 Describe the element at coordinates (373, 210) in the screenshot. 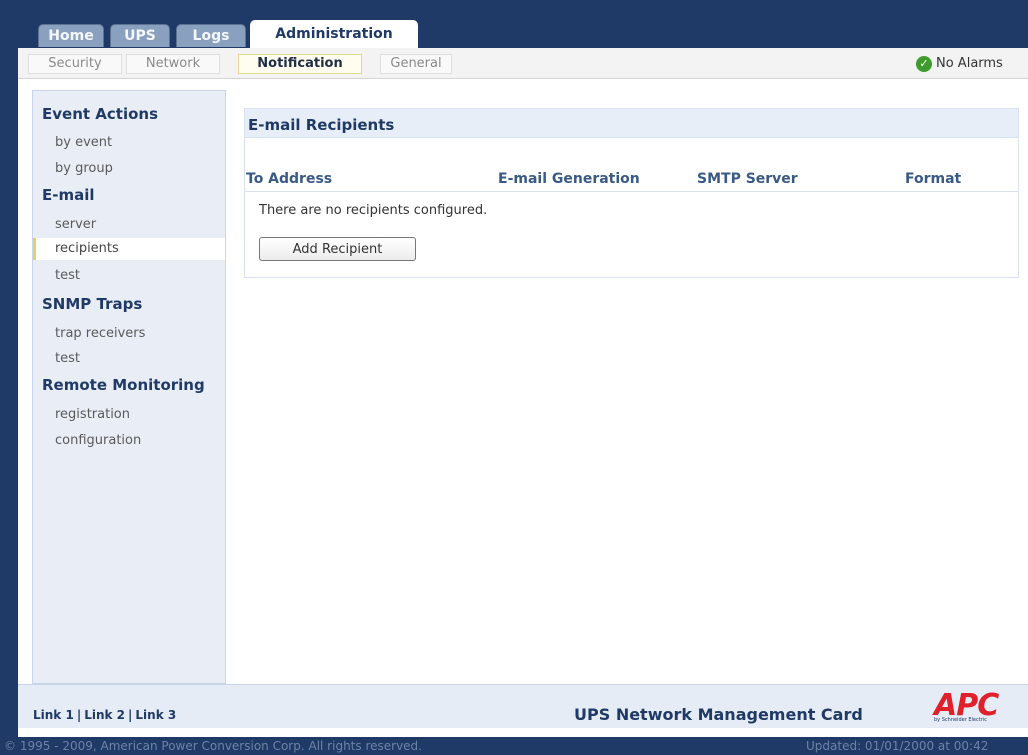

I see `empty-state-message: There are no recipients configured.` at that location.